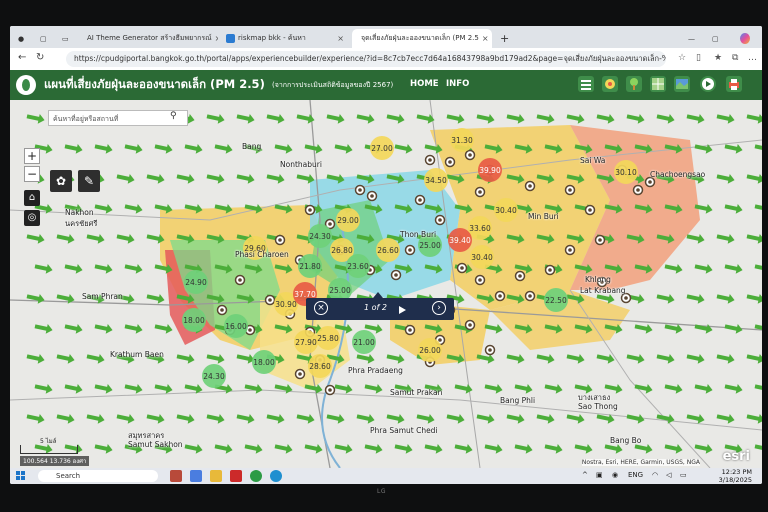  What do you see at coordinates (176, 476) in the screenshot?
I see `widgets-icon` at bounding box center [176, 476].